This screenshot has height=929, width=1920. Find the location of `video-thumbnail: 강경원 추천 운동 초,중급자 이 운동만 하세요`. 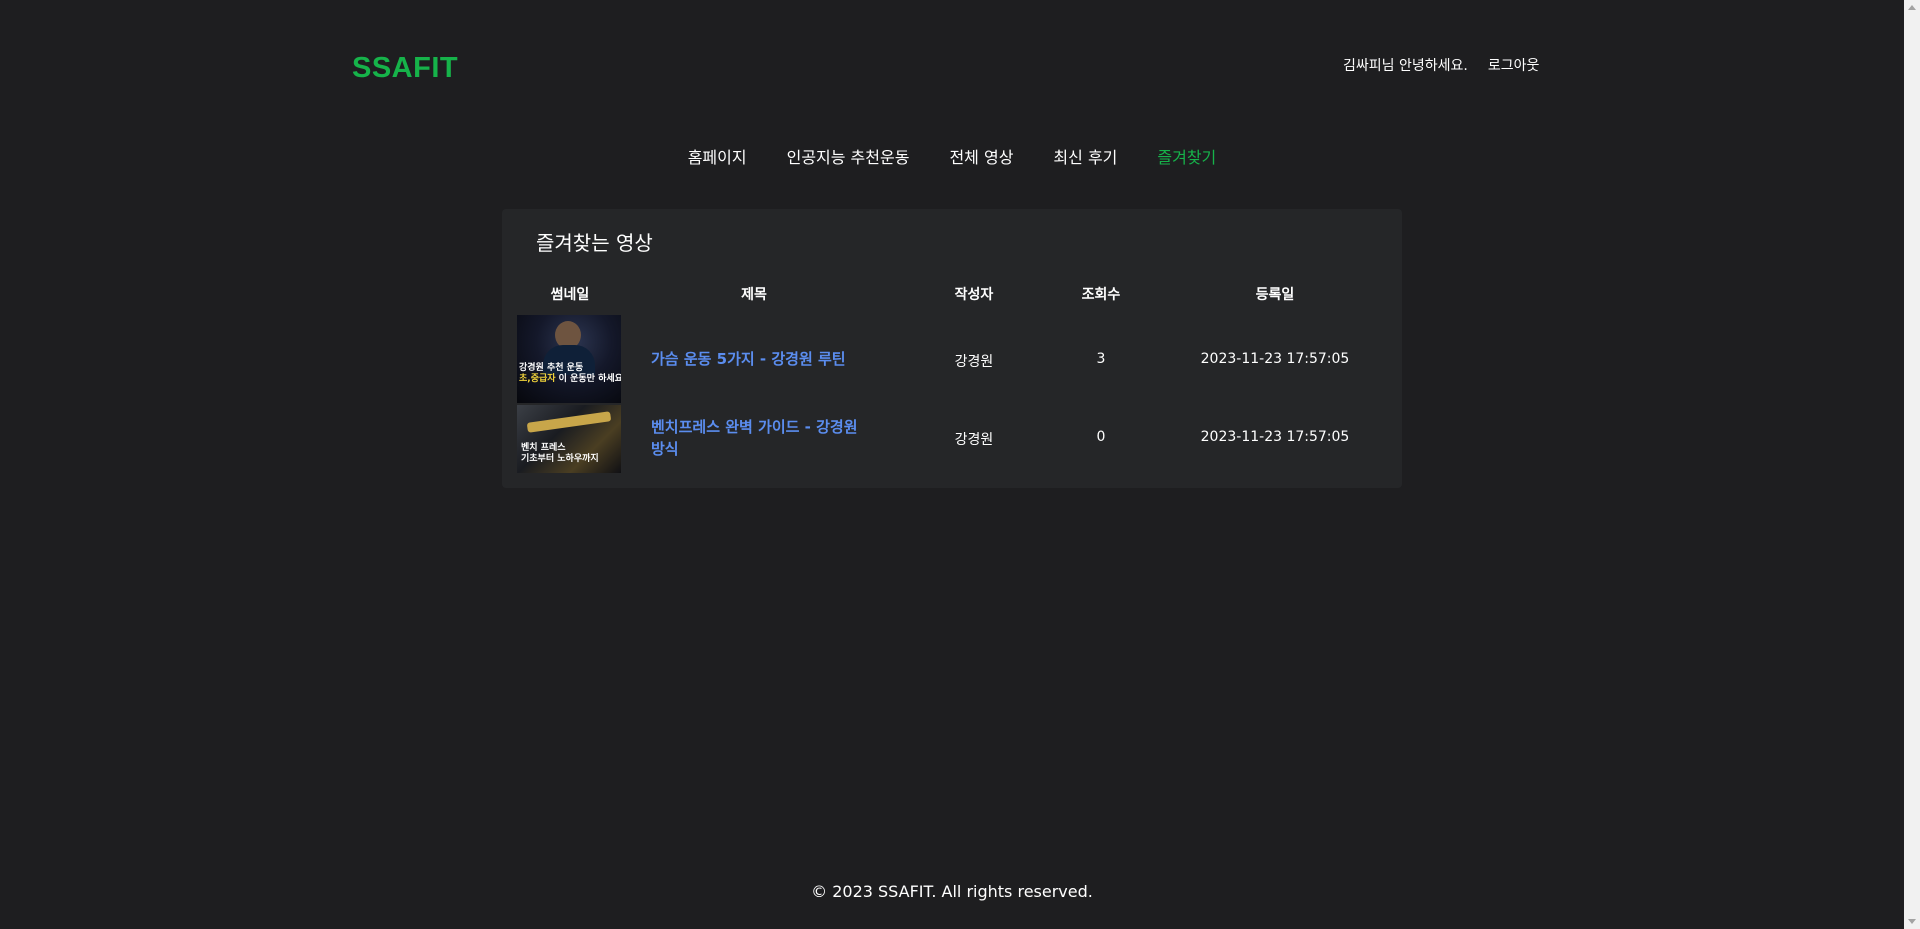

video-thumbnail: 강경원 추천 운동 초,중급자 이 운동만 하세요 is located at coordinates (569, 359).